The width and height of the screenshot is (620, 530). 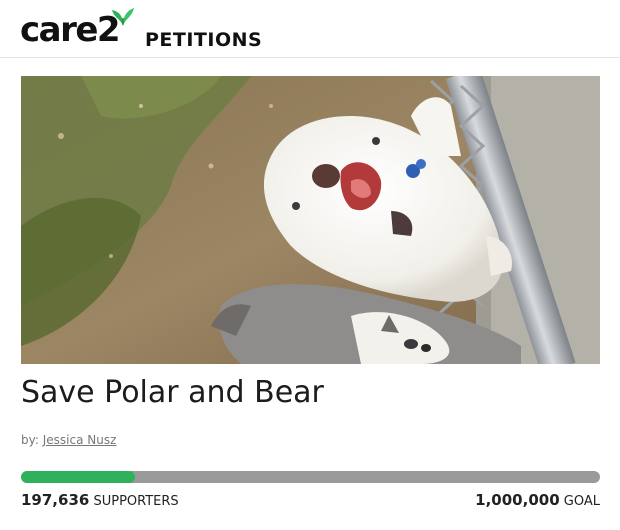 I want to click on petition-title: Save Polar and Bear, so click(x=172, y=392).